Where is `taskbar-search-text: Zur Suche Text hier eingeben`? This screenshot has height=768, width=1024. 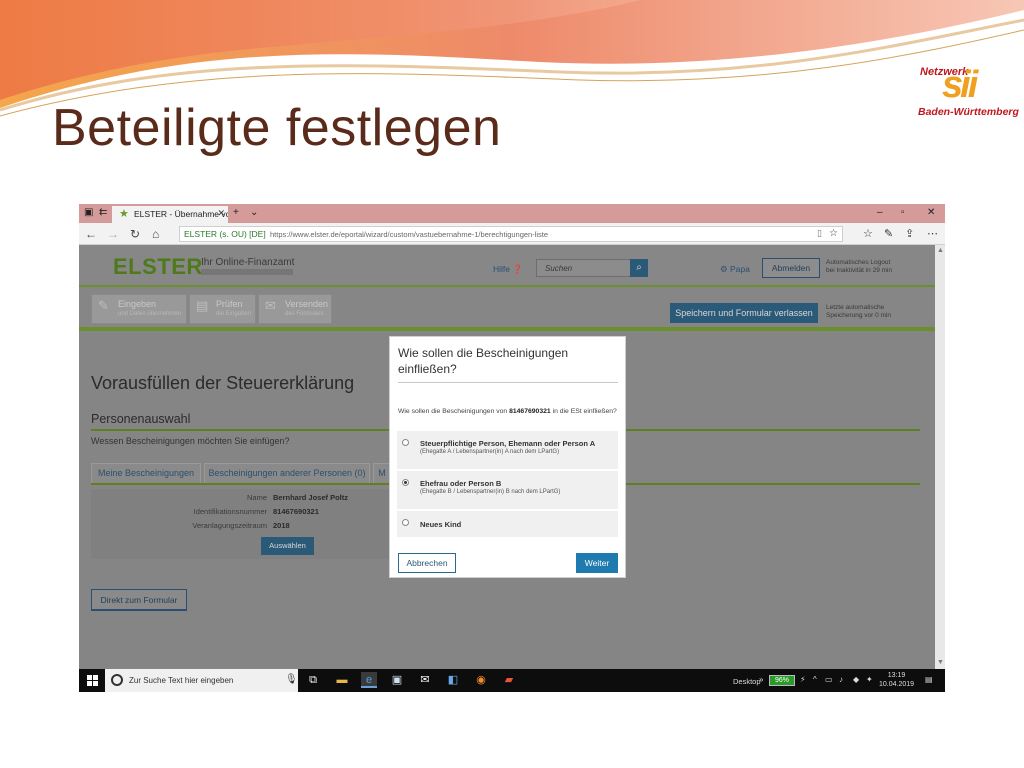 taskbar-search-text: Zur Suche Text hier eingeben is located at coordinates (181, 680).